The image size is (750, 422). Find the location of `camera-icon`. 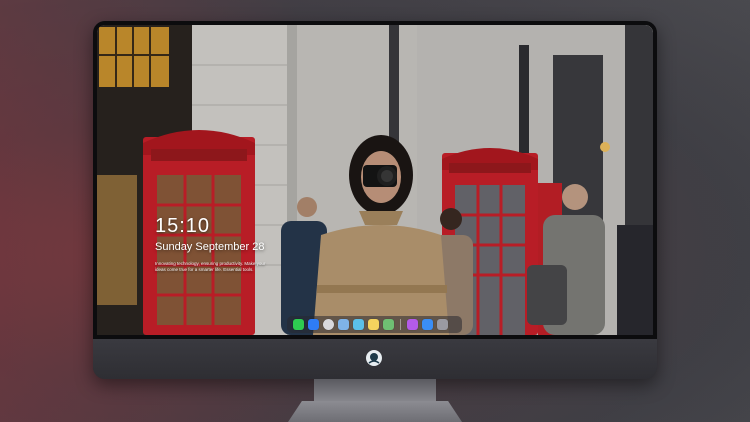

camera-icon is located at coordinates (442, 324).